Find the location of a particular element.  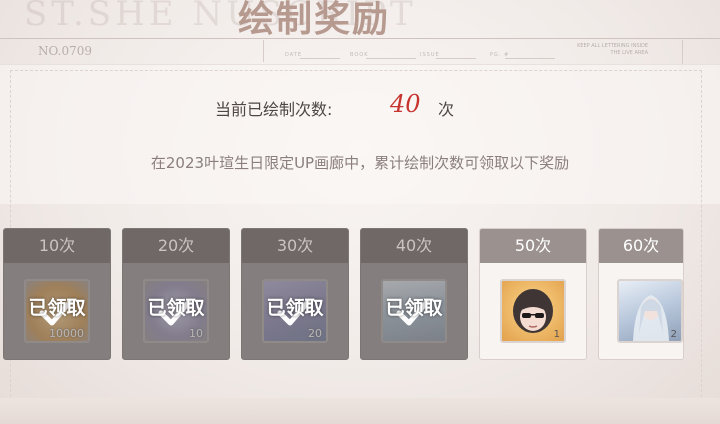

bottom-strip is located at coordinates (360, 411).